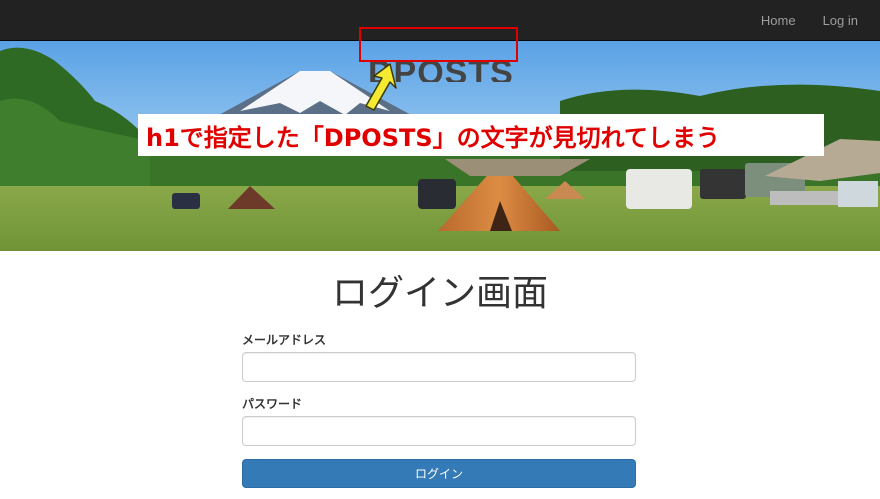 Image resolution: width=880 pixels, height=499 pixels. Describe the element at coordinates (272, 404) in the screenshot. I see `password-label: パスワード` at that location.